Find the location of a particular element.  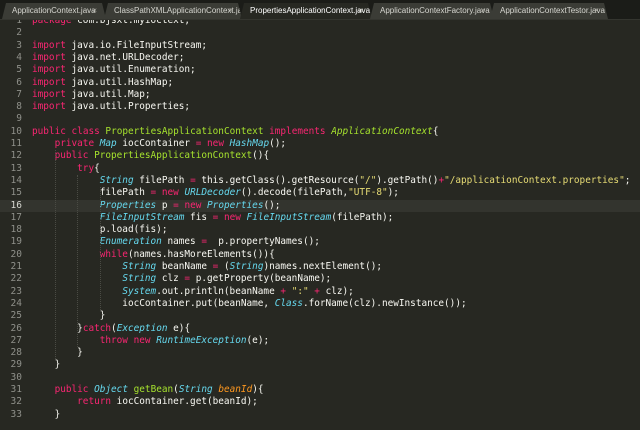

code-token: public is located at coordinates (71, 156).